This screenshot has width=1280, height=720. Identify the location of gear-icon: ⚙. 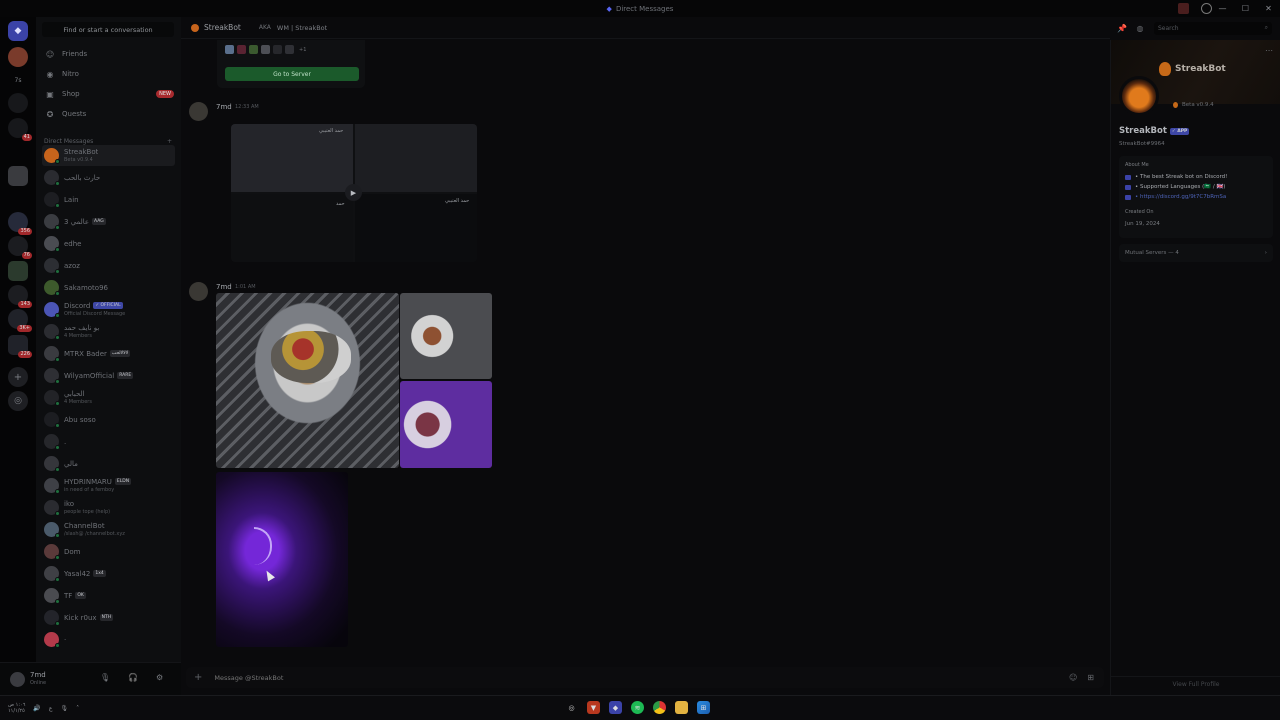
(159, 677).